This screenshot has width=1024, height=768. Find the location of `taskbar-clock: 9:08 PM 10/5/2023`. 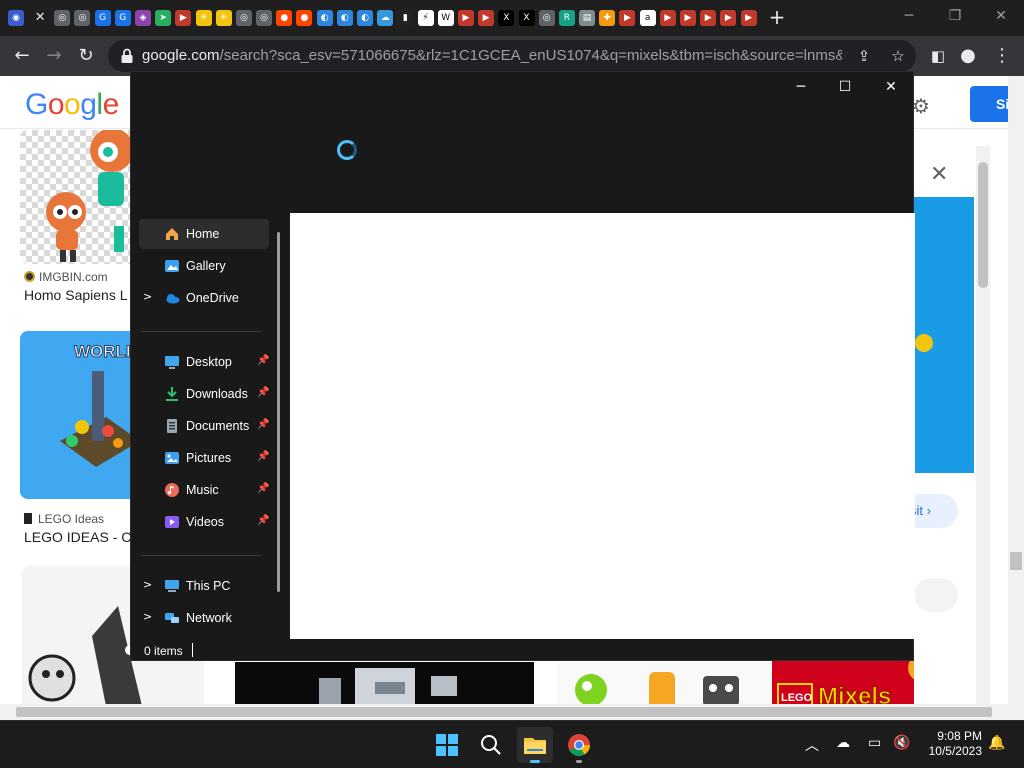

taskbar-clock: 9:08 PM 10/5/2023 is located at coordinates (947, 744).